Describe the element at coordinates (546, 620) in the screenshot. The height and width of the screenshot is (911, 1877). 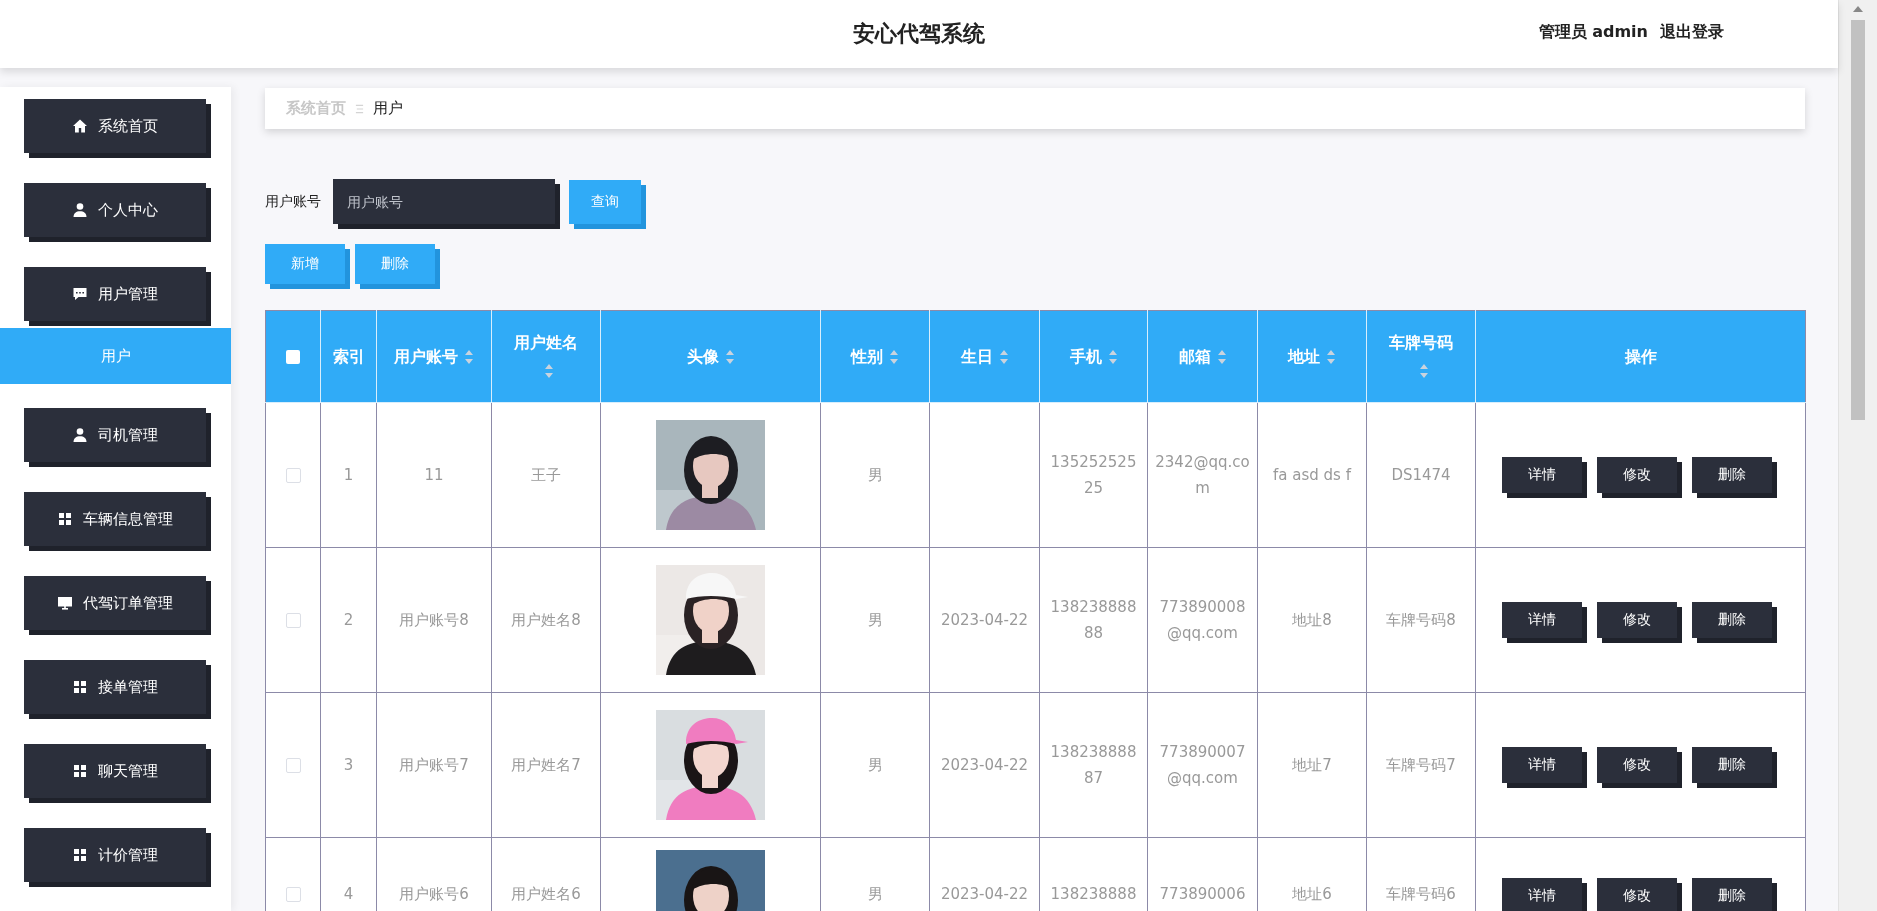
I see `table-cell: 用户姓名8` at that location.